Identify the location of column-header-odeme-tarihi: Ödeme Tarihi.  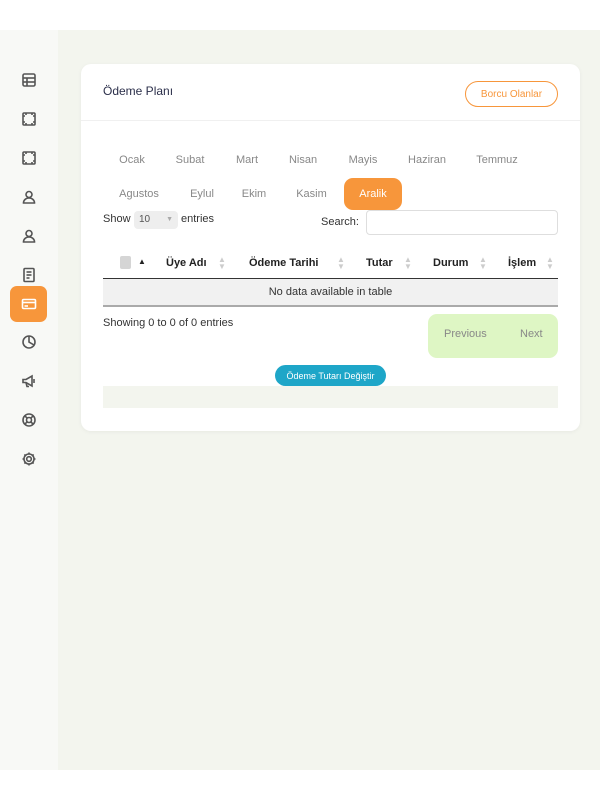
(283, 263).